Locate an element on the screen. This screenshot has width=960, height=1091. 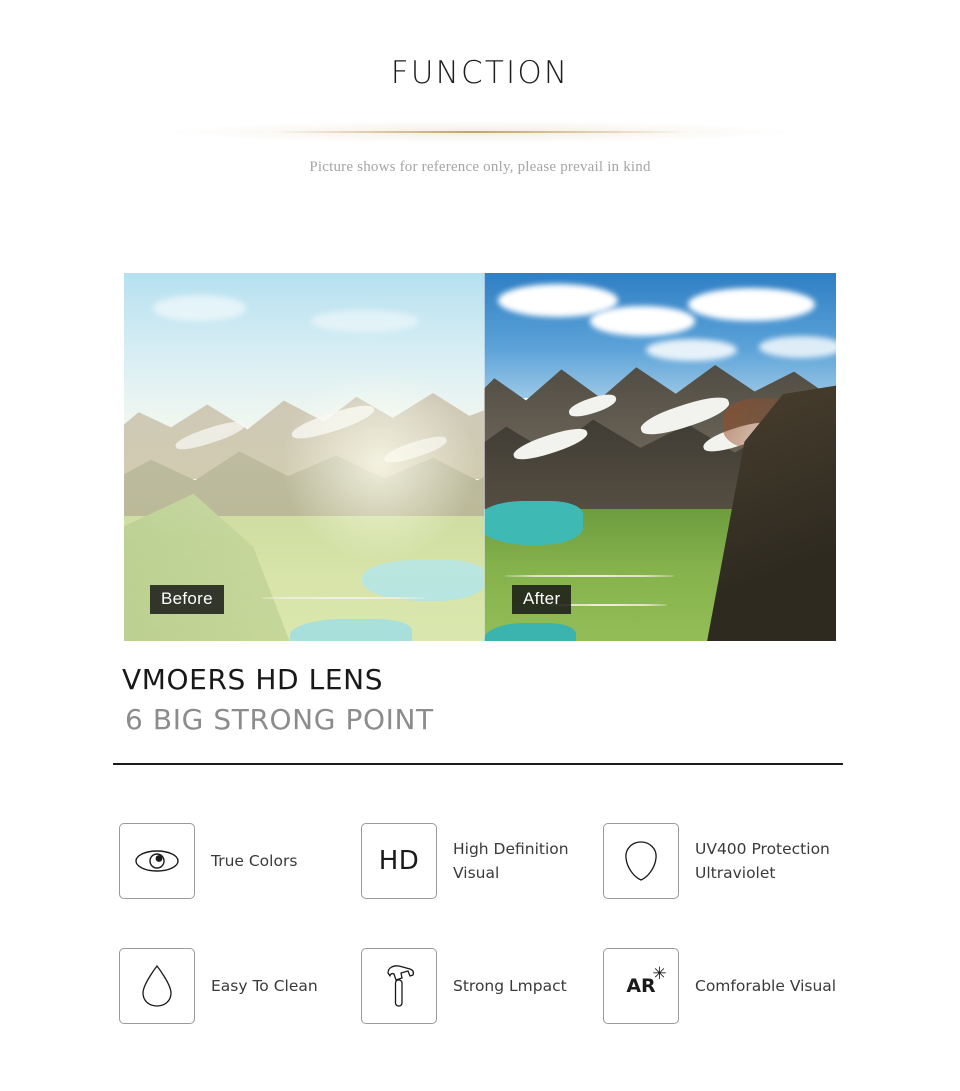
hammer-icon is located at coordinates (401, 986).